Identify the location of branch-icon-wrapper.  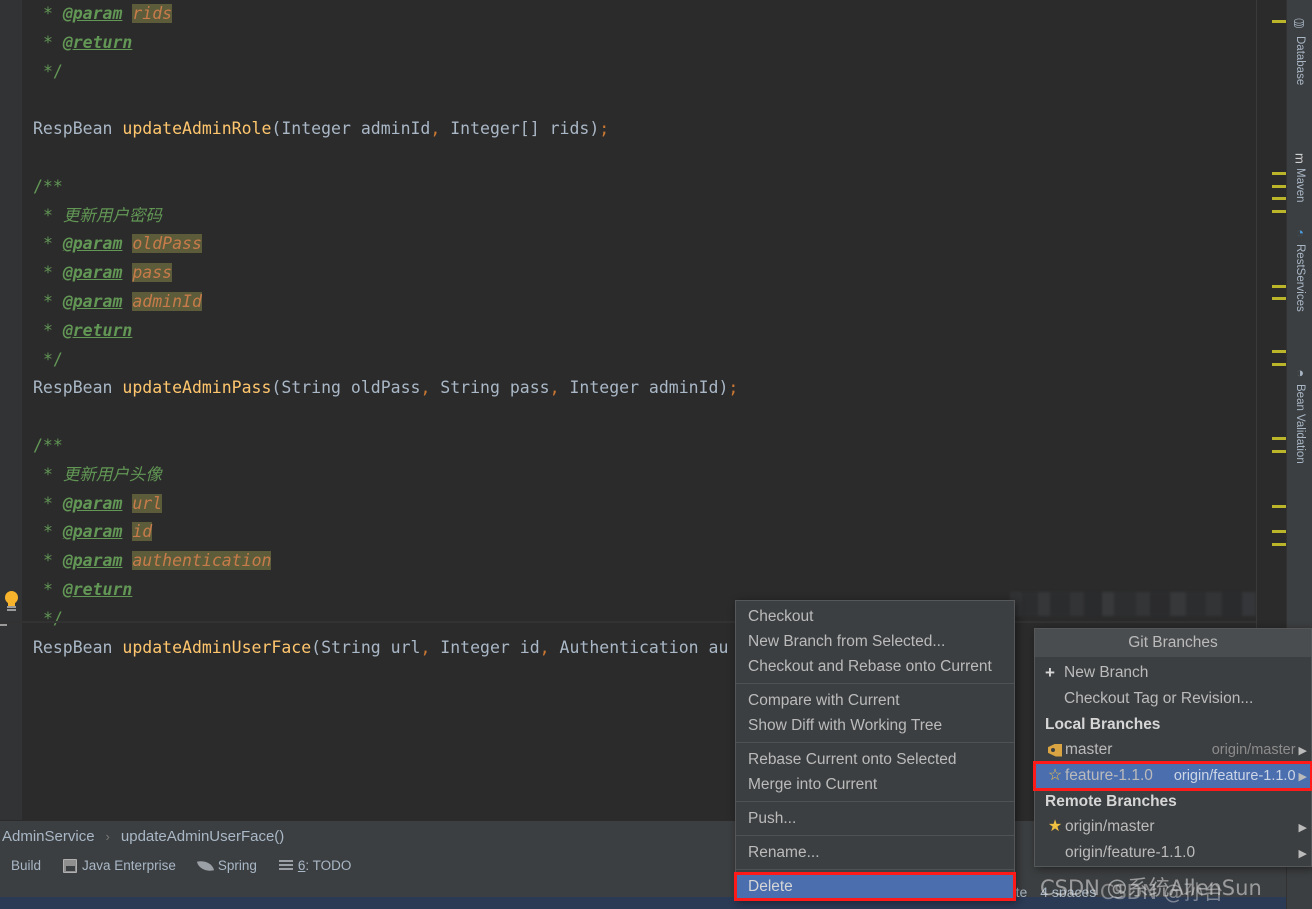
(1055, 750).